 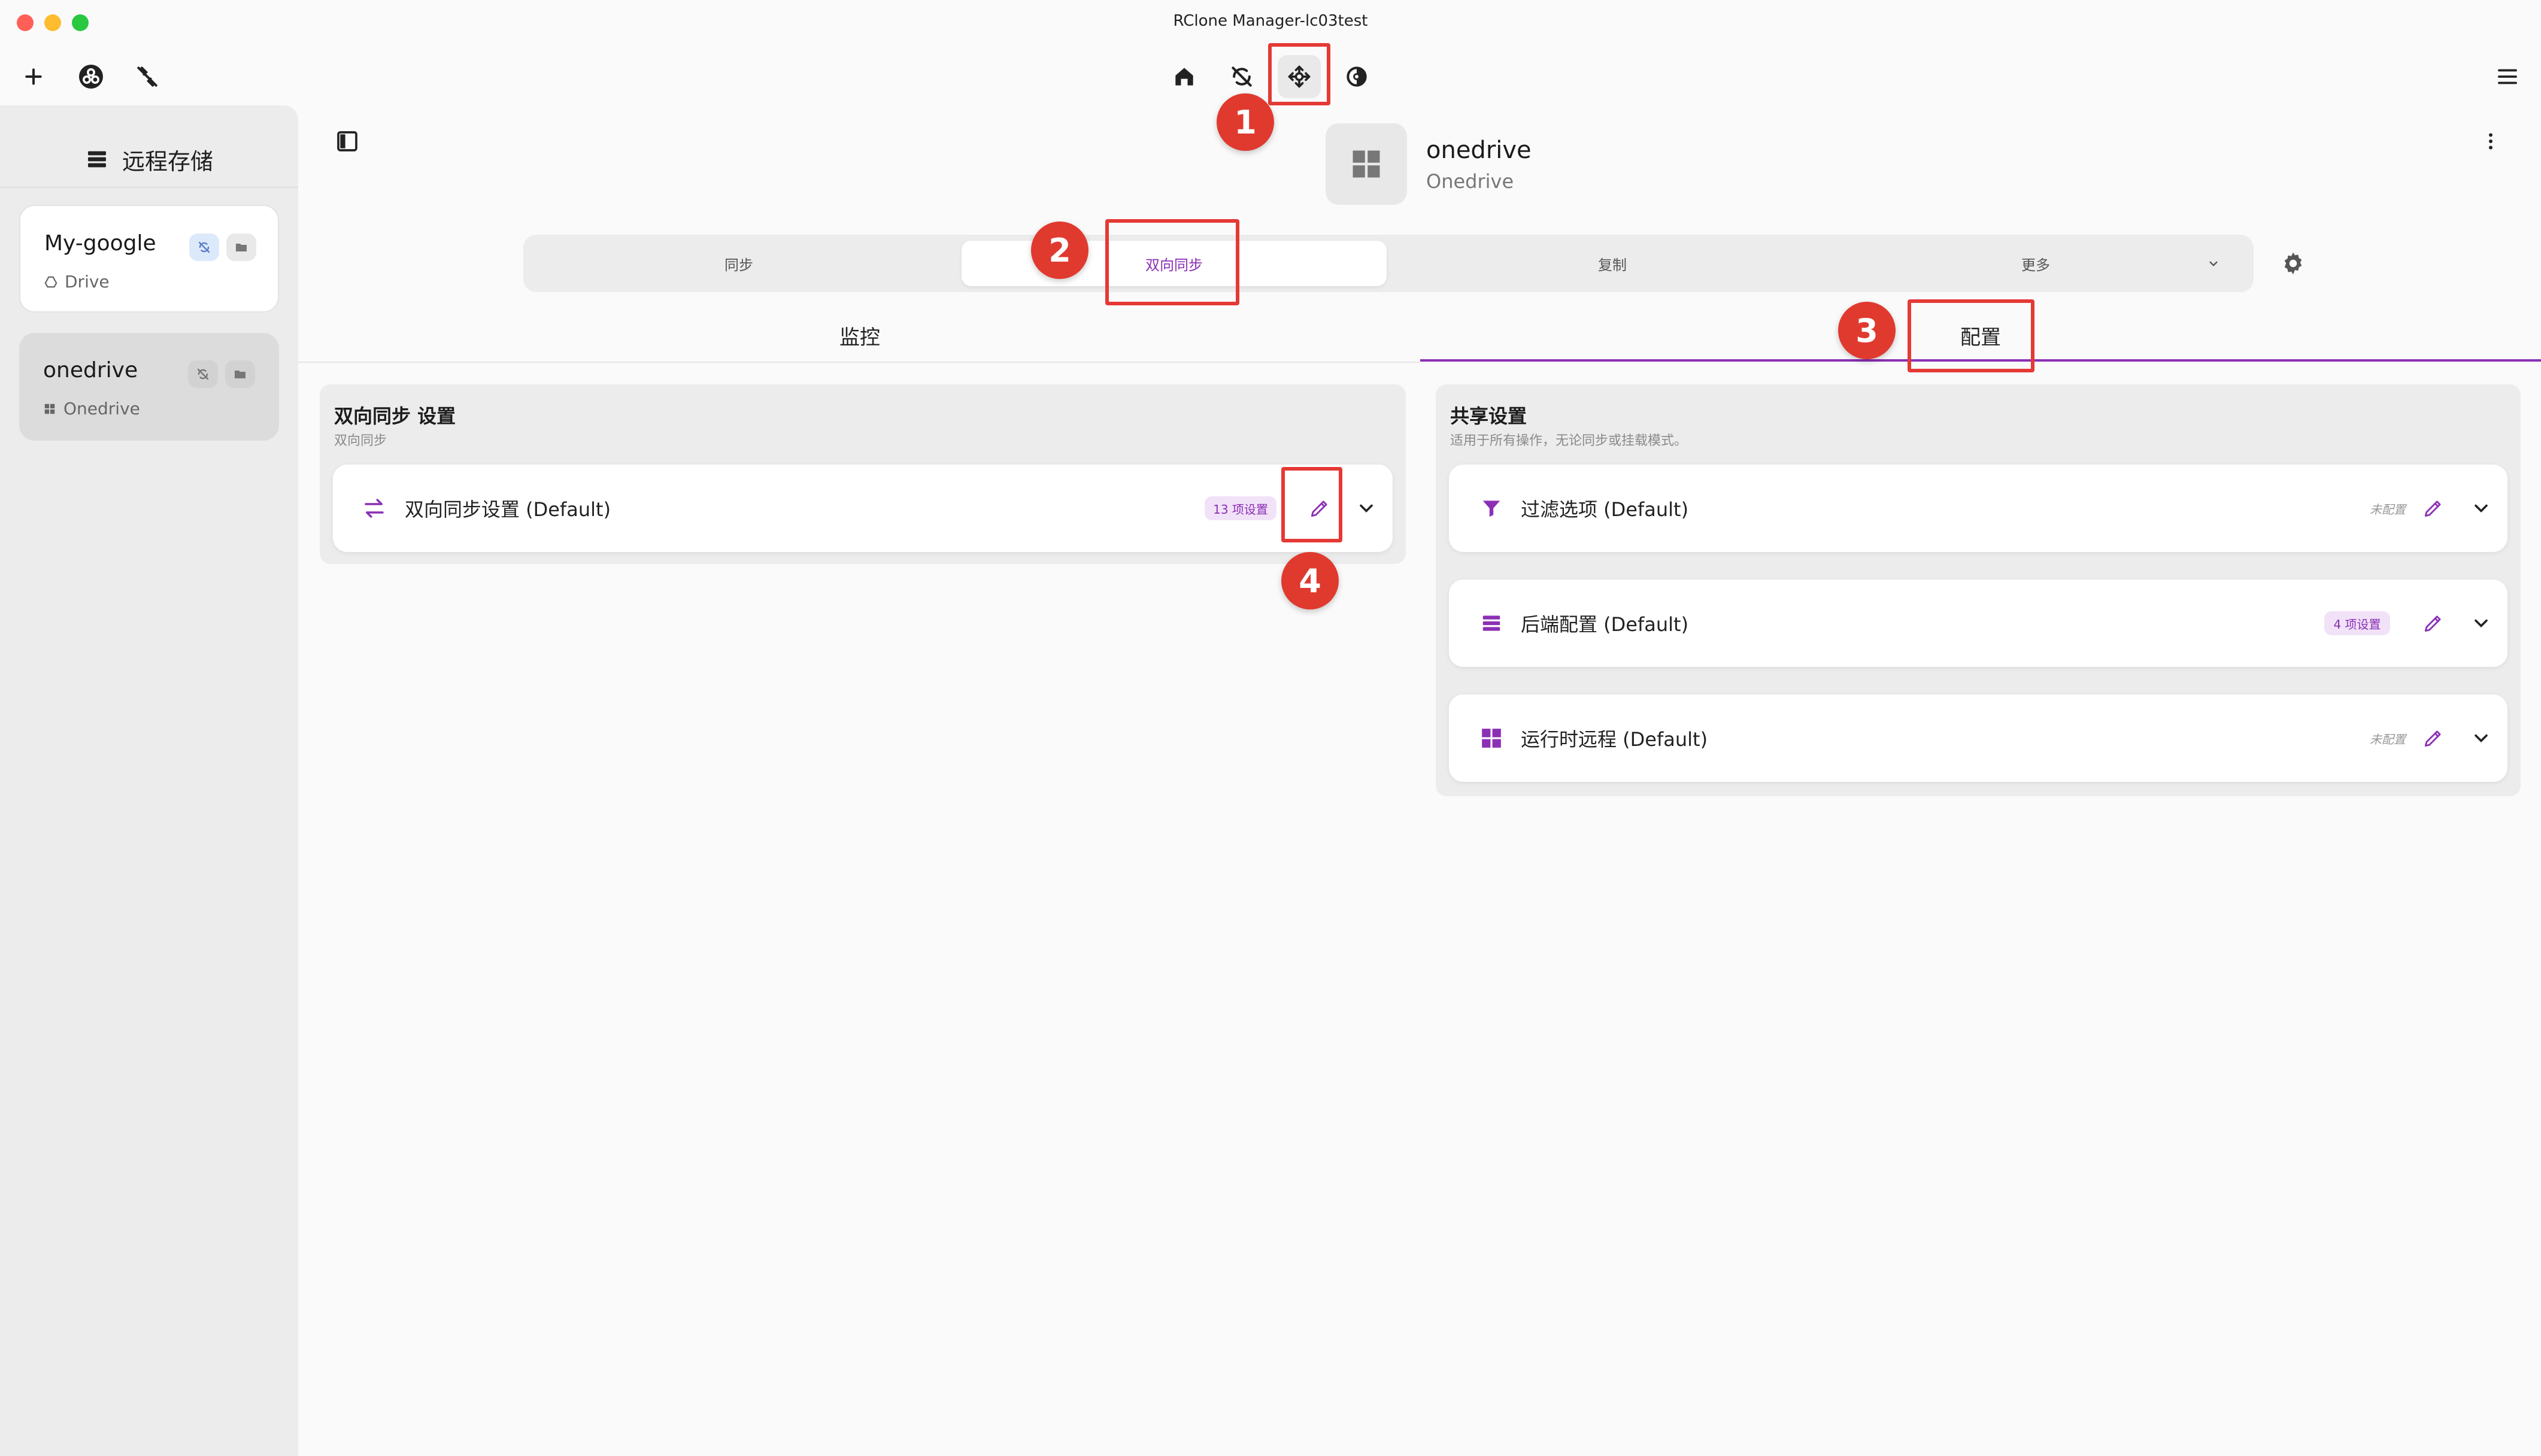 I want to click on swap-arrows-icon, so click(x=374, y=509).